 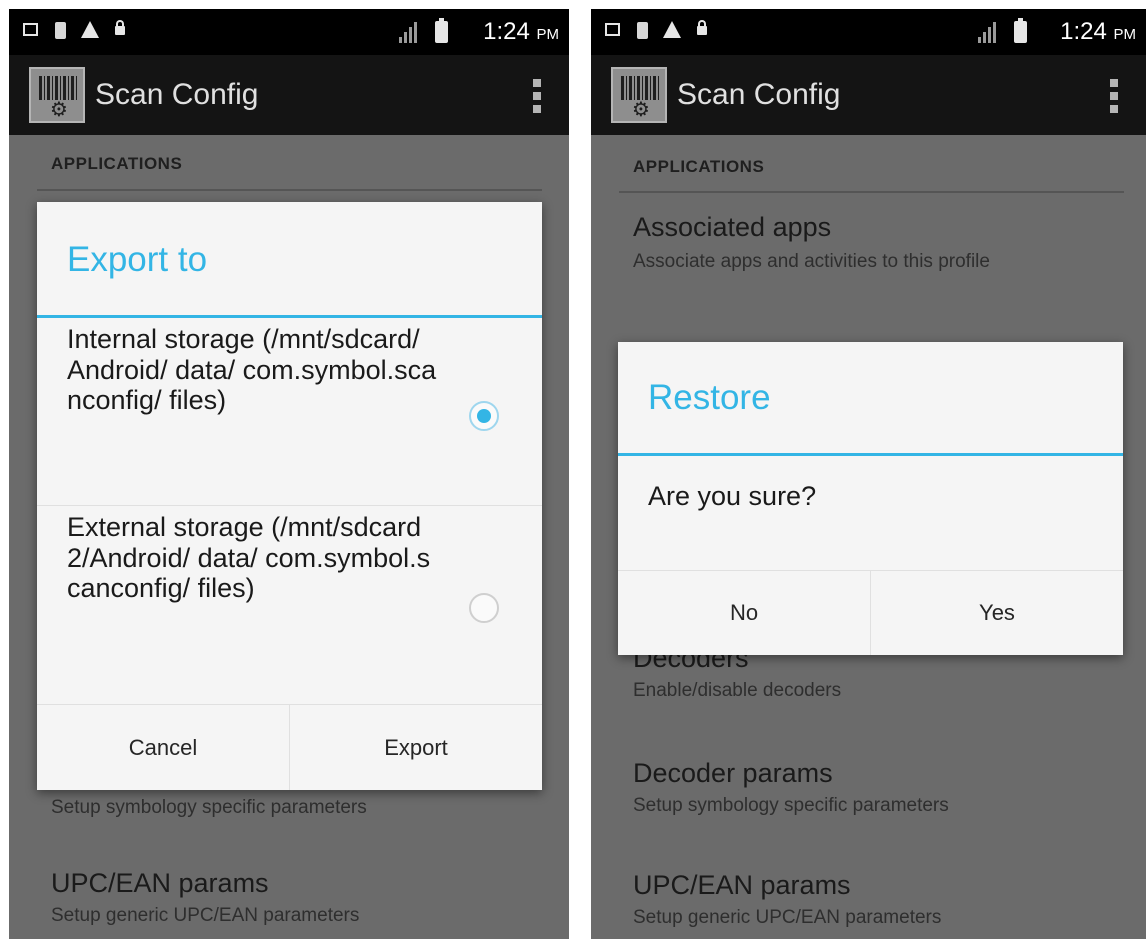 What do you see at coordinates (870, 498) in the screenshot?
I see `restore-dialog: Restore Are you sure? No Yes` at bounding box center [870, 498].